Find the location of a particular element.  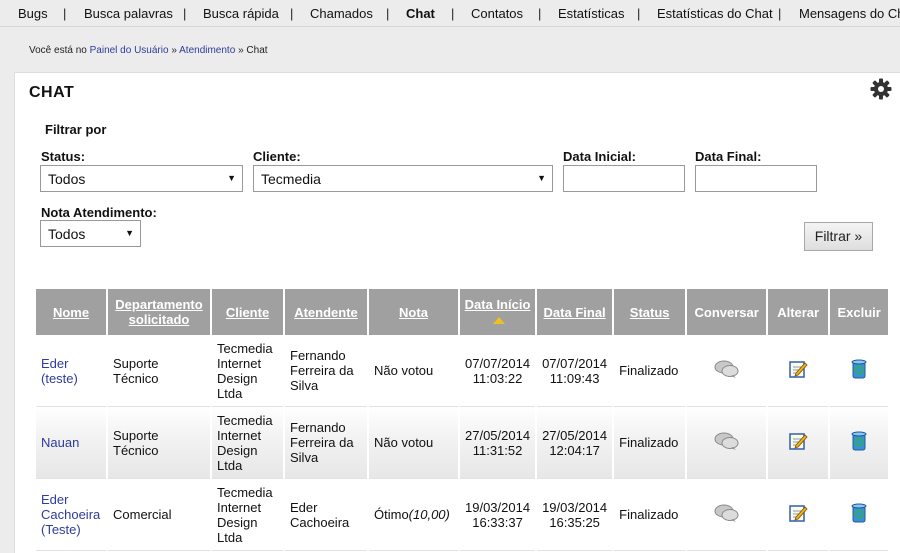

nav-estatisticas-do-chat: Estatísticas do Chat is located at coordinates (715, 13).